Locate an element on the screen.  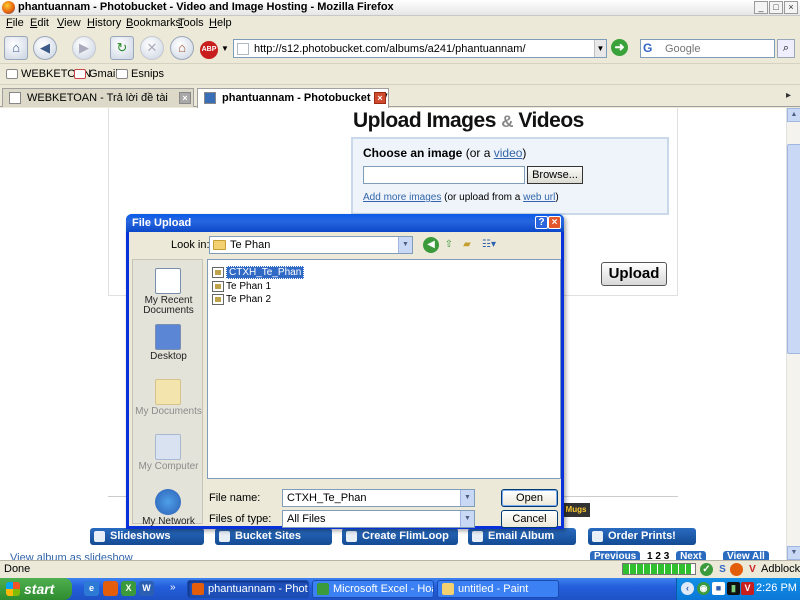
google-icon: G is located at coordinates (650, 48).